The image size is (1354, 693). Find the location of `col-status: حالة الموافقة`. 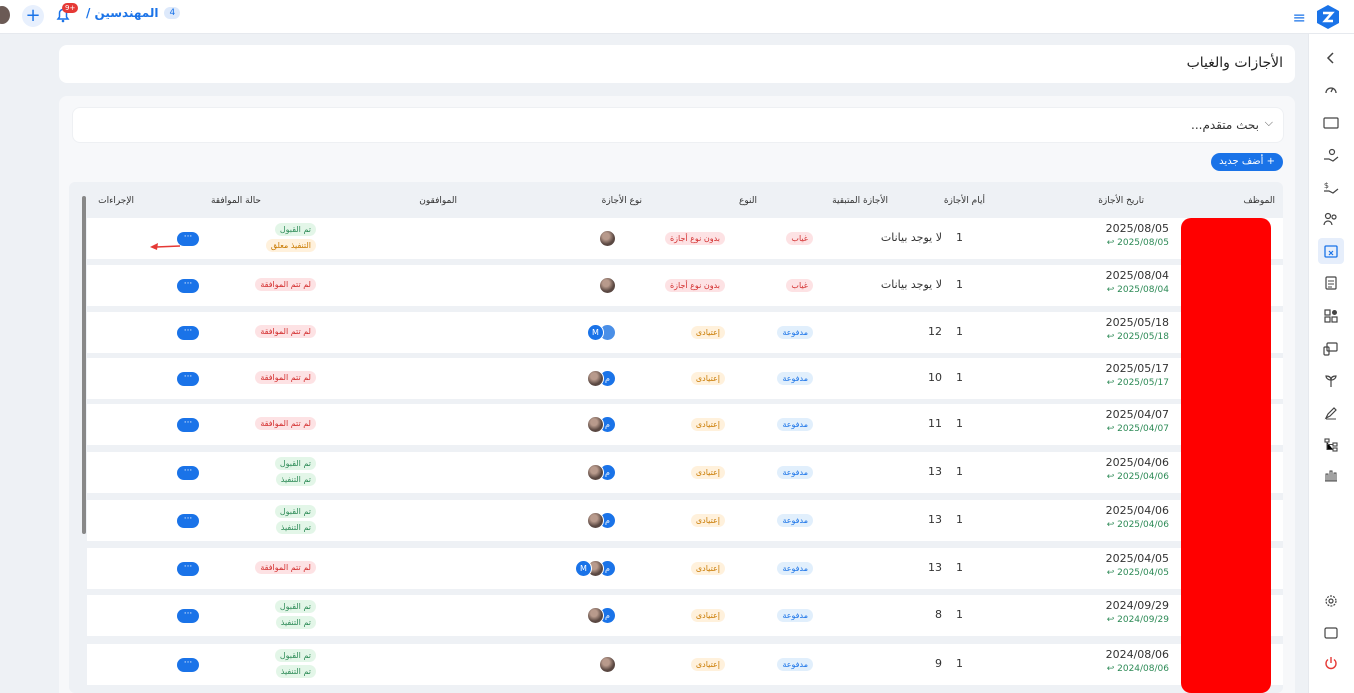

col-status: حالة الموافقة is located at coordinates (236, 201).